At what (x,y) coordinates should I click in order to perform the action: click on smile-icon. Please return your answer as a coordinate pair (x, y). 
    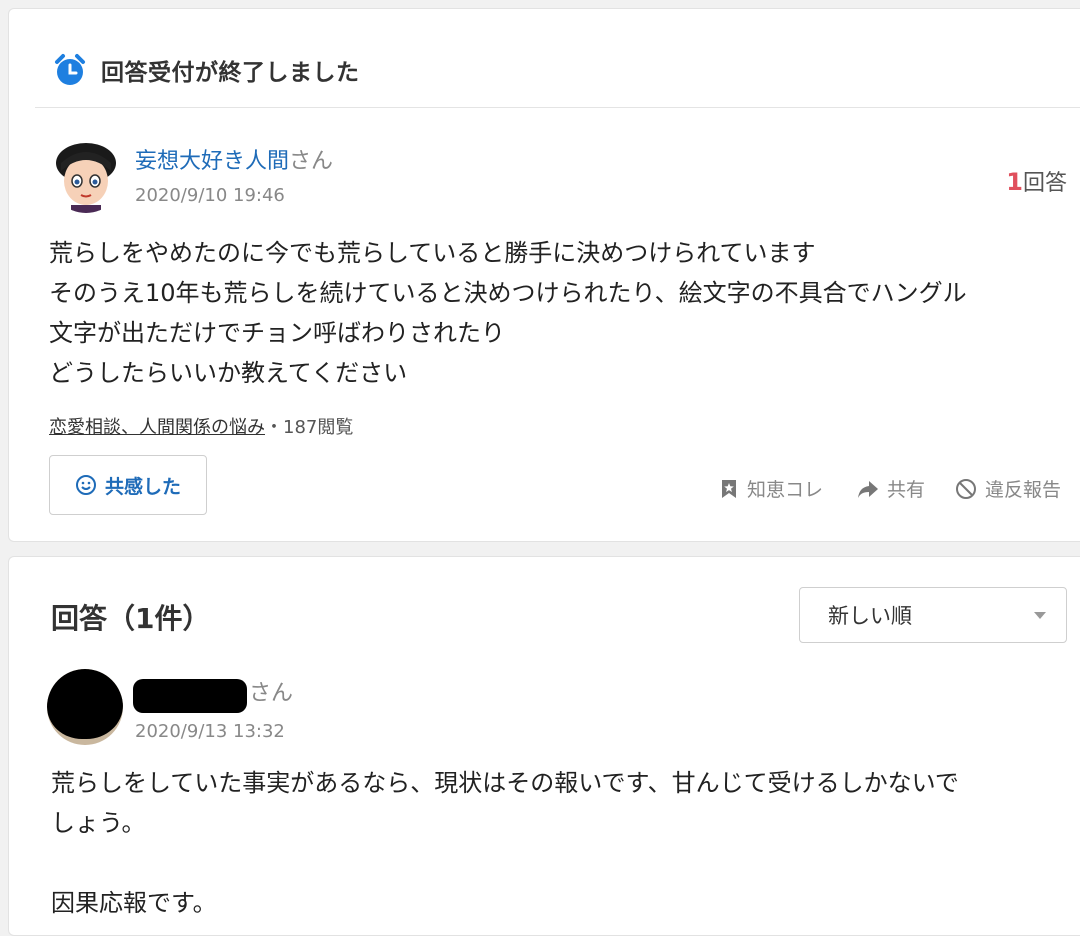
    Looking at the image, I should click on (85, 485).